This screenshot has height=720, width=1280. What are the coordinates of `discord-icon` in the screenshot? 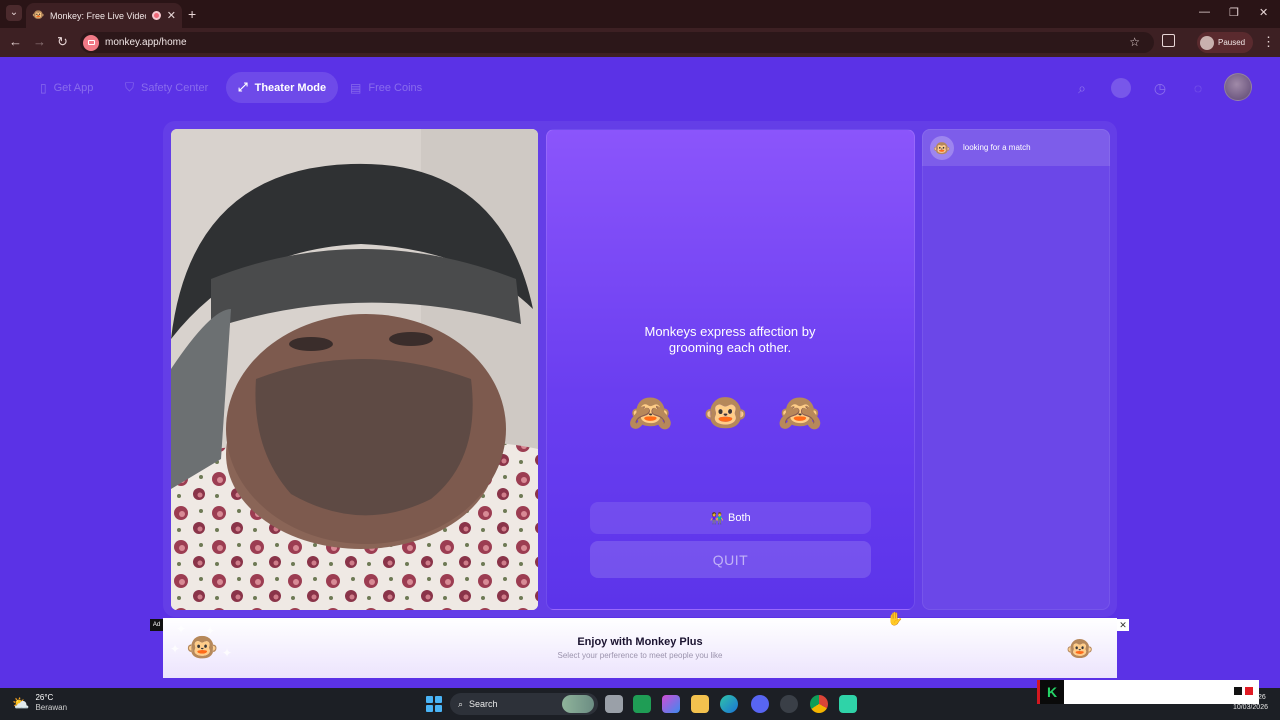 It's located at (760, 704).